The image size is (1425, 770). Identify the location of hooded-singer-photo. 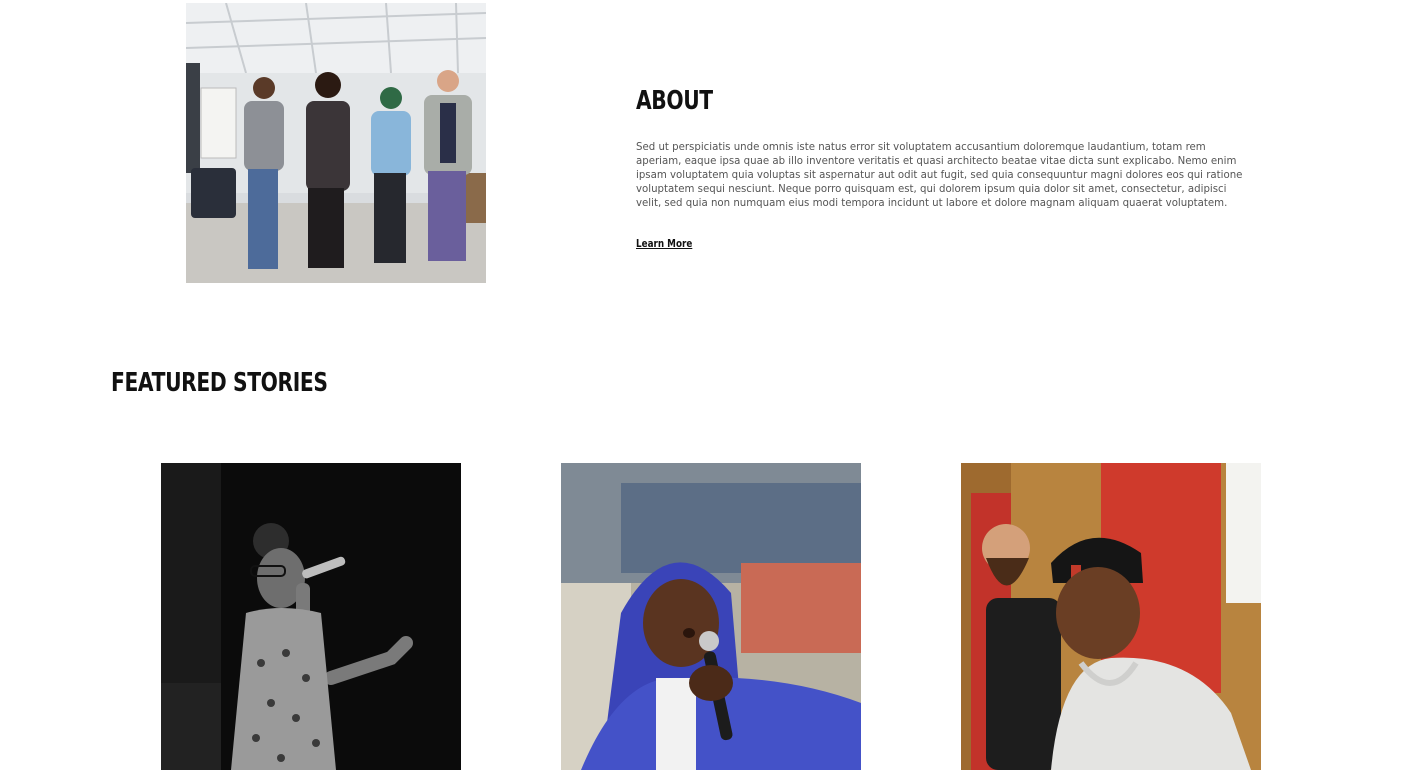
(711, 616).